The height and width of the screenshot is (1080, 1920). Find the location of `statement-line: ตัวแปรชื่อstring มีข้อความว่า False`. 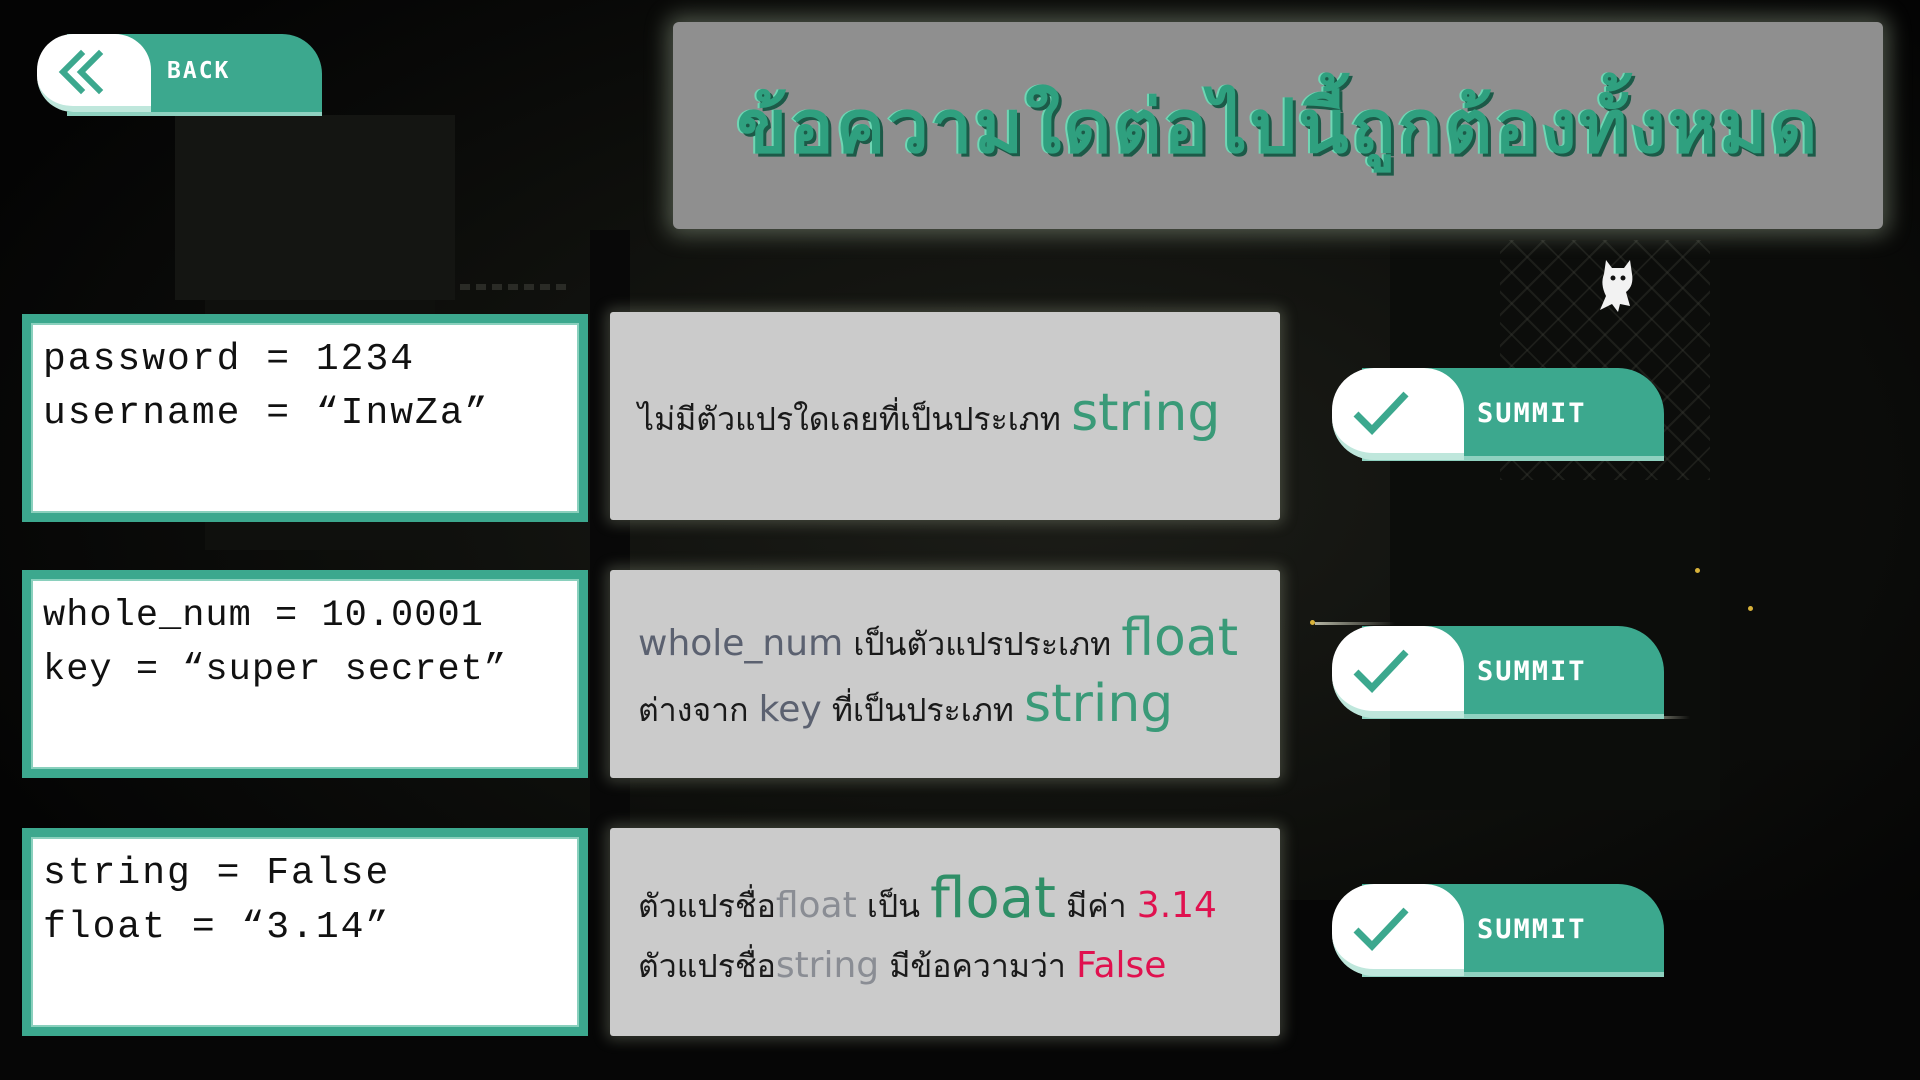

statement-line: ตัวแปรชื่อstring มีข้อความว่า False is located at coordinates (945, 966).